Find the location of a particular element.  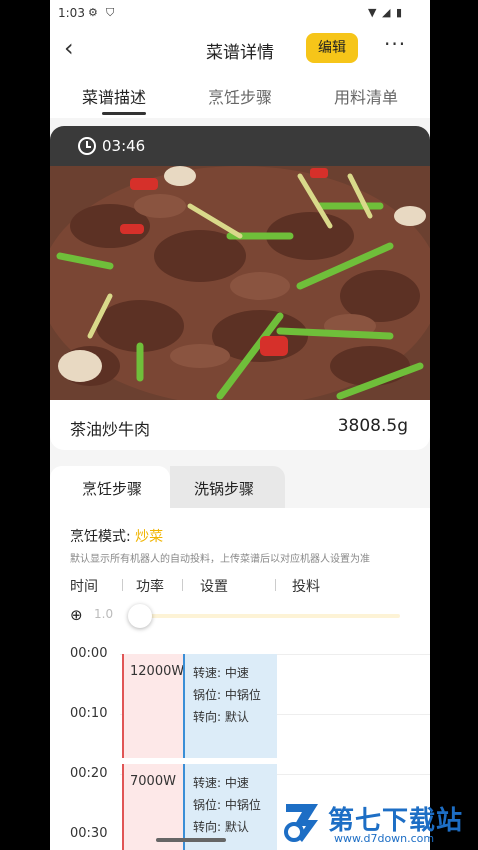

tab-cooking-steps: 烹饪步骤 is located at coordinates (240, 96).